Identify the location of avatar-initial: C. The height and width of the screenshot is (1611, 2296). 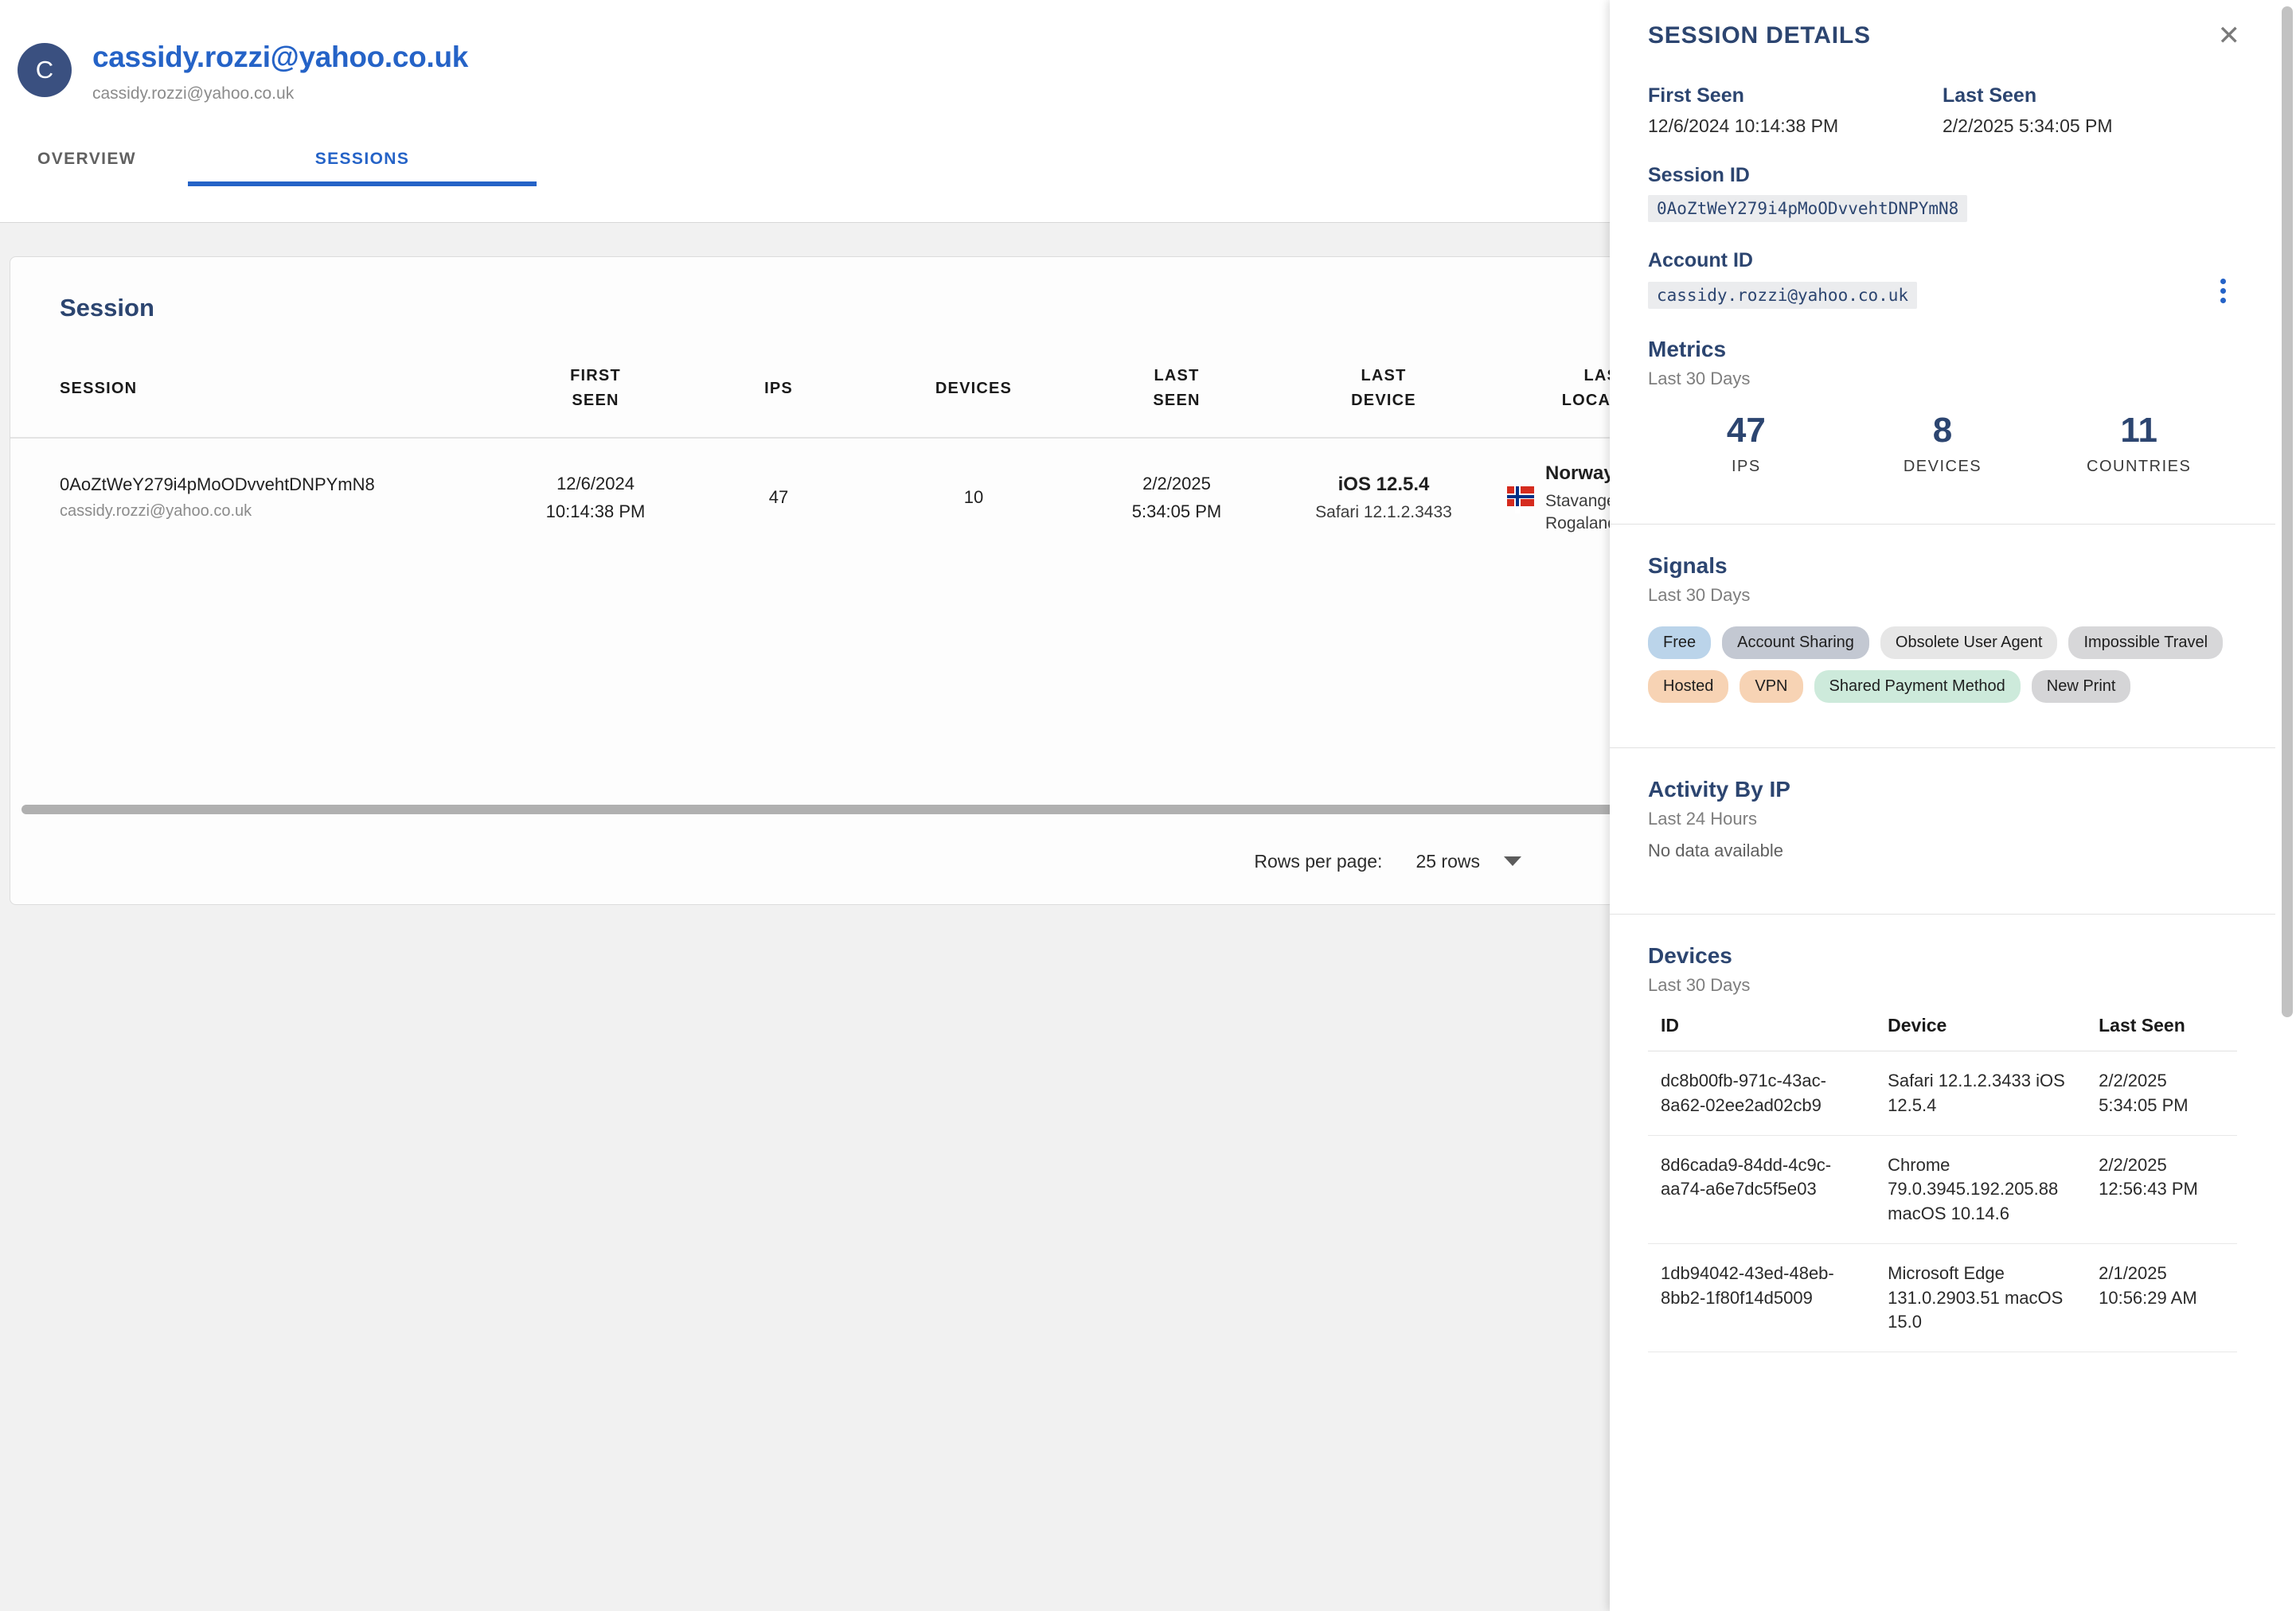
(44, 70).